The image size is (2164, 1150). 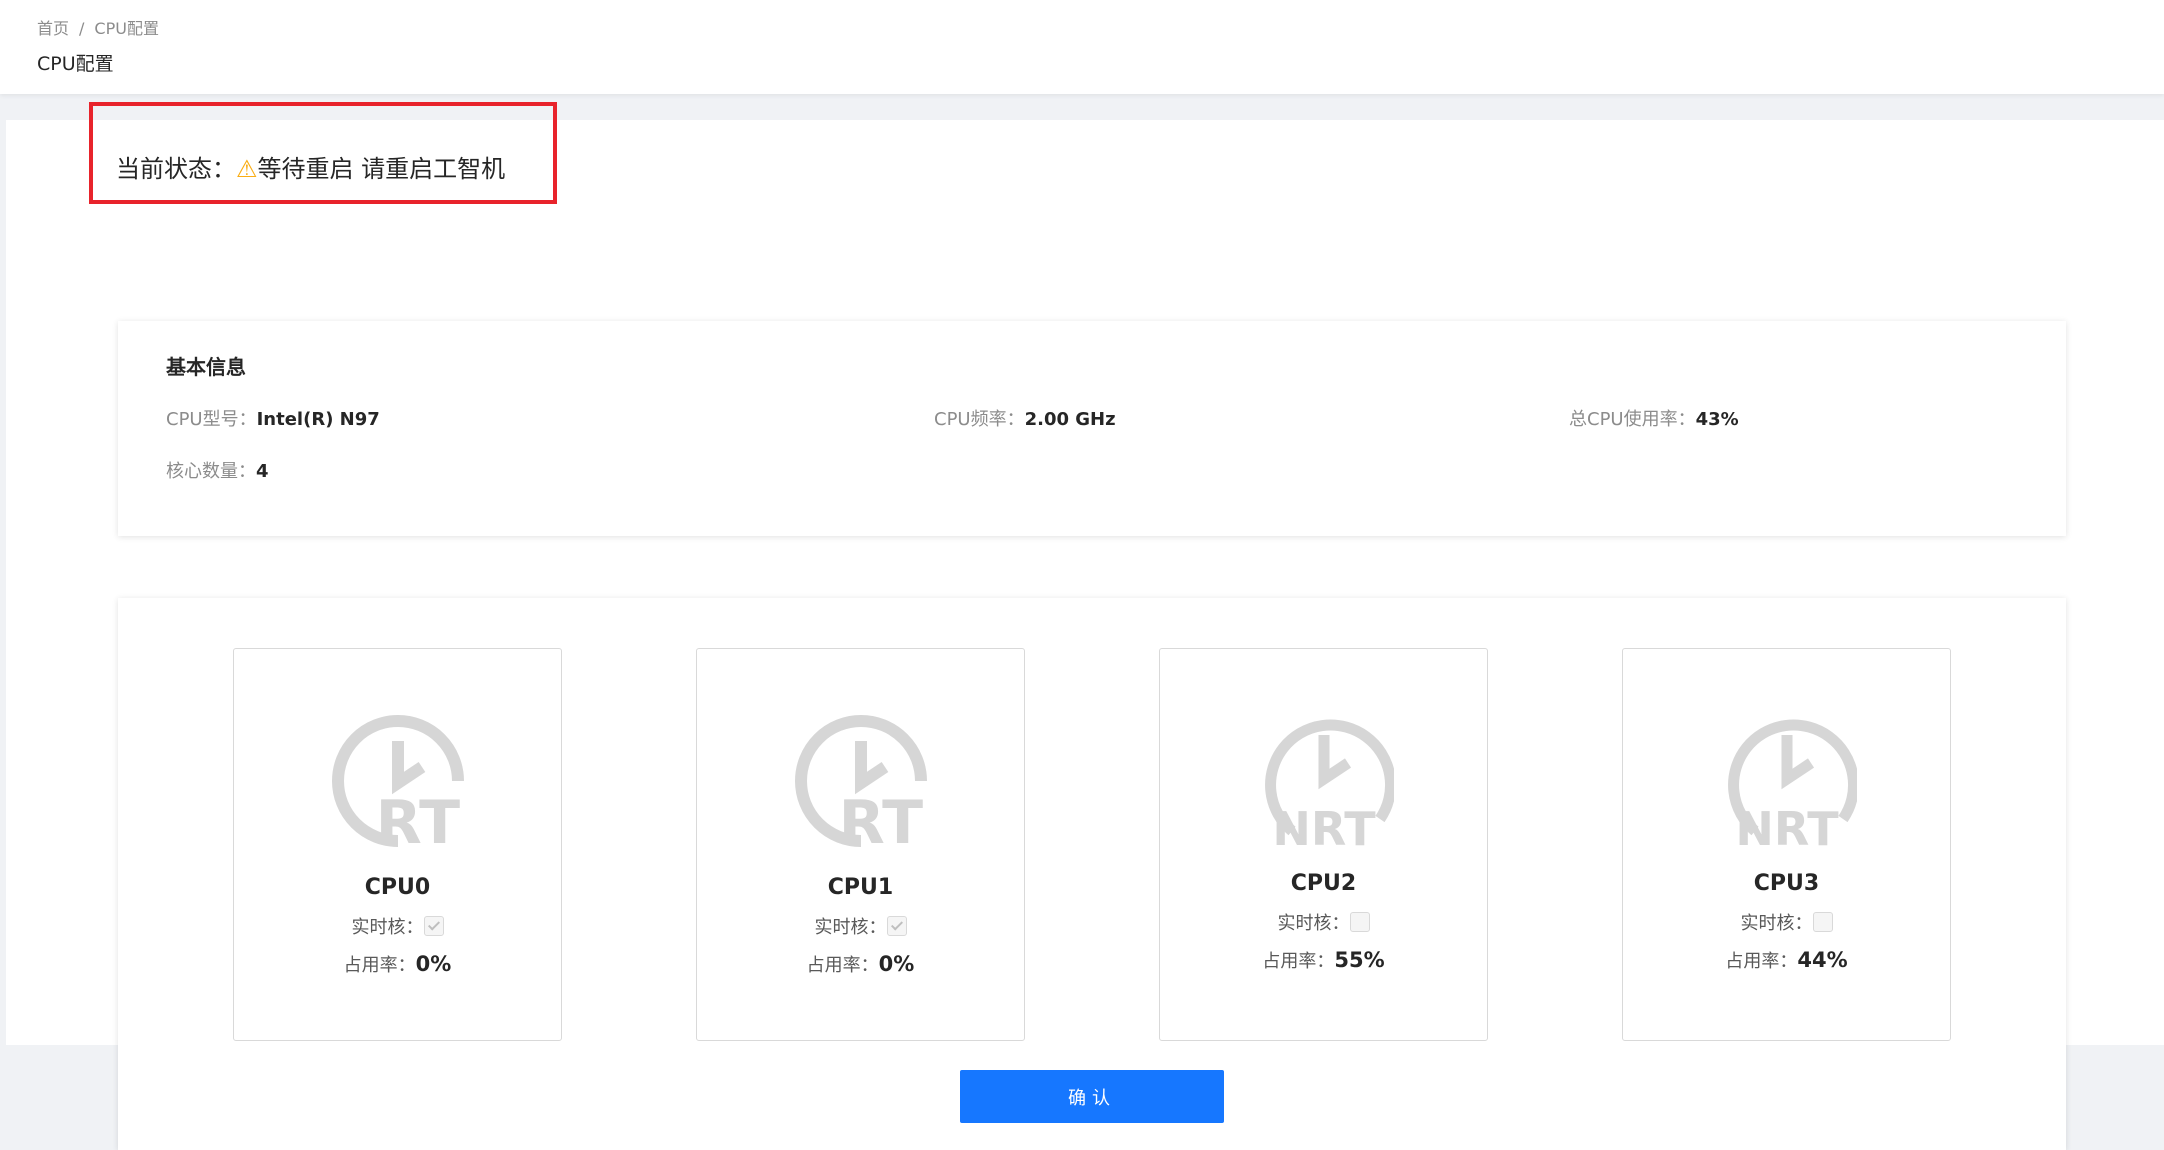 I want to click on page-title: CPU配置, so click(x=75, y=64).